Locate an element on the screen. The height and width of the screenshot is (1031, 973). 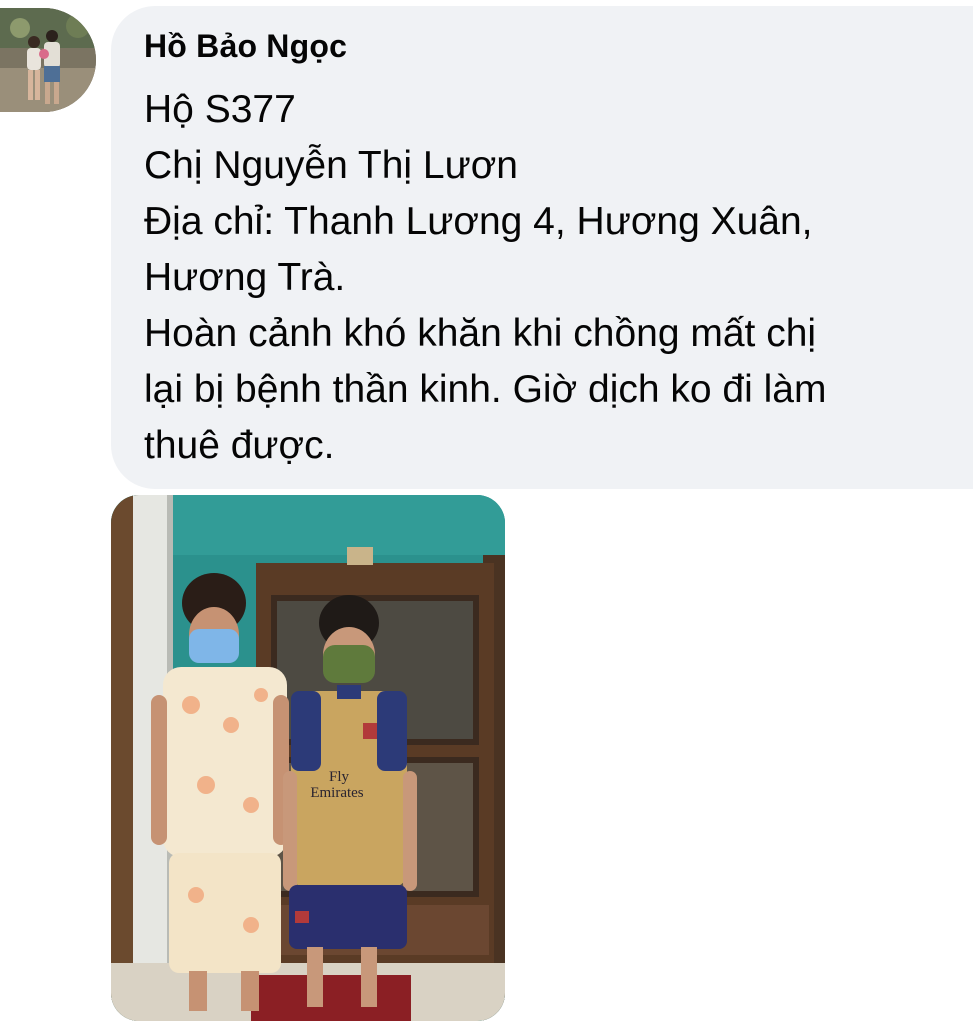
shirt-text-line2: Emirates is located at coordinates (336, 793).